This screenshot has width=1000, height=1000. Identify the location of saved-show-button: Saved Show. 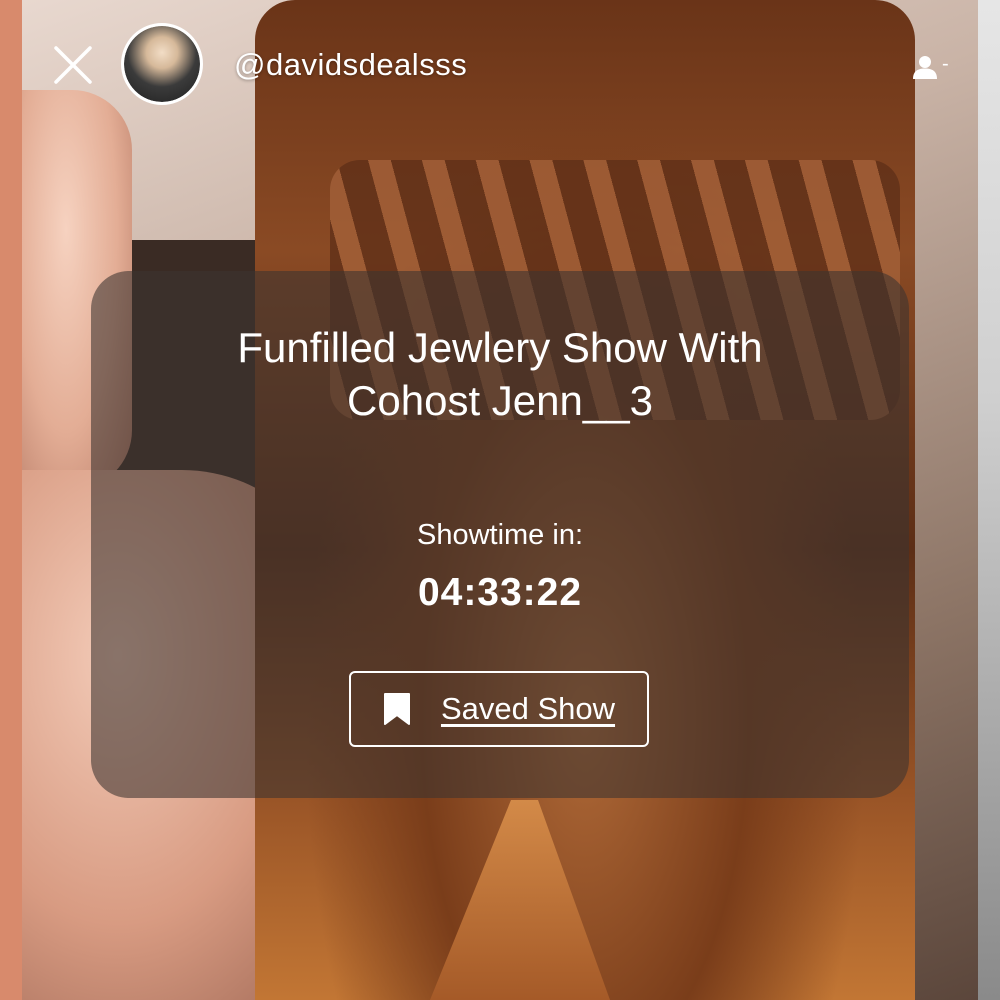
(499, 709).